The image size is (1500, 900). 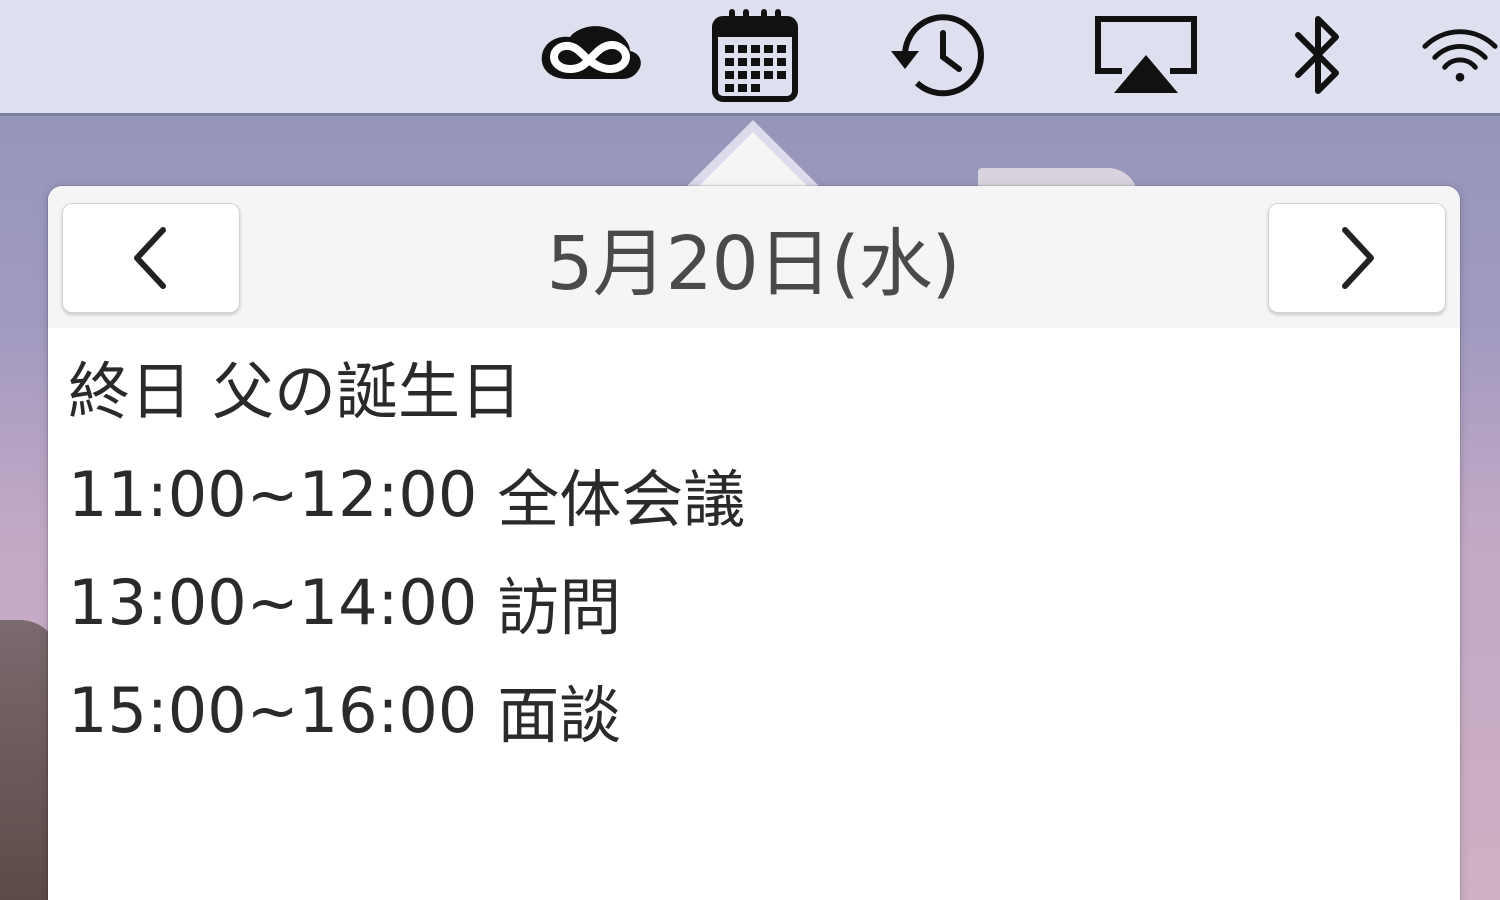 I want to click on event-time: 終日, so click(x=130, y=391).